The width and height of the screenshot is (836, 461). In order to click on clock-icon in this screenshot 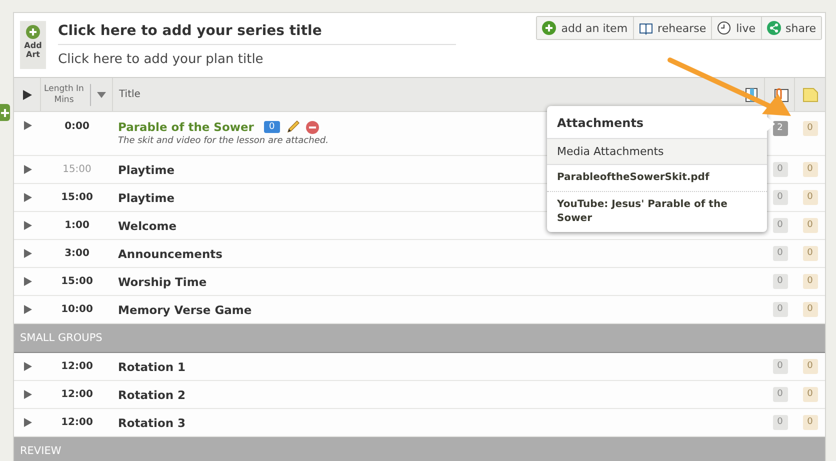, I will do `click(724, 28)`.